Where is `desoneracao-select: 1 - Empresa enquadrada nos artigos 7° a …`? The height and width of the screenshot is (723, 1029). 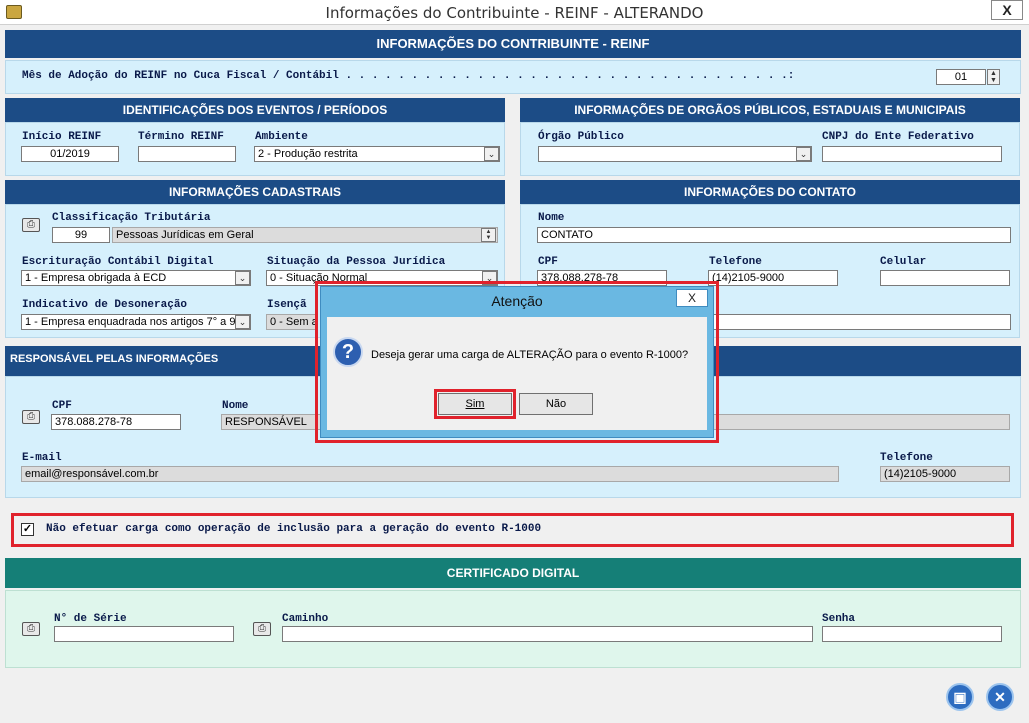
desoneracao-select: 1 - Empresa enquadrada nos artigos 7° a … is located at coordinates (136, 322).